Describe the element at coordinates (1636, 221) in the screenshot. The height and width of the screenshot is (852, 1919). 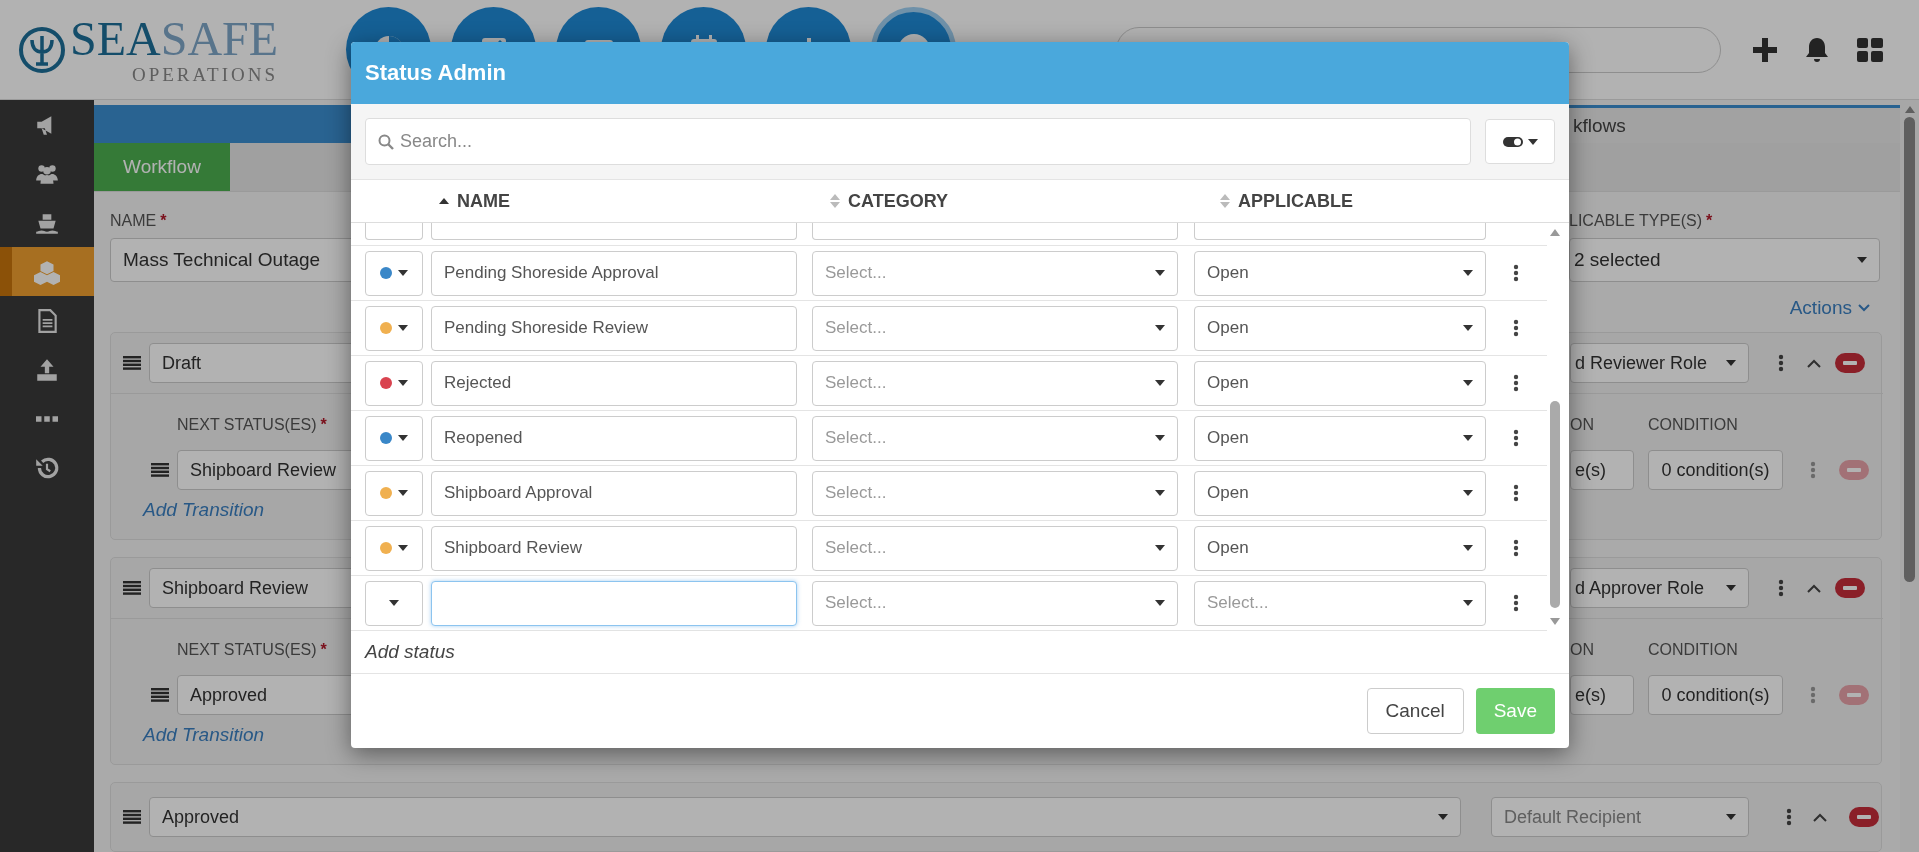
I see `field-label: LICABLE TYPE(S)` at that location.